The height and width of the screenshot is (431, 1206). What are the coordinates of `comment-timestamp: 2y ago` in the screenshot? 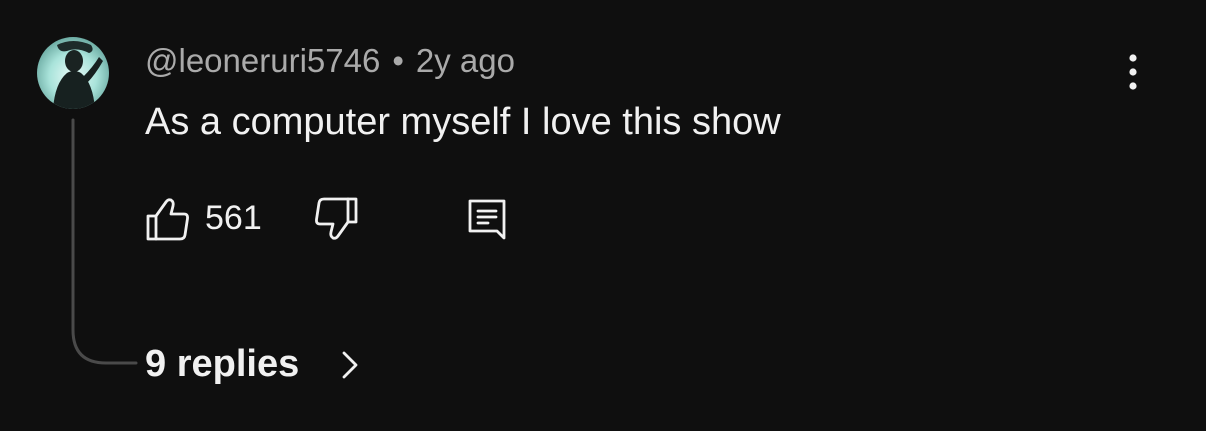 It's located at (465, 60).